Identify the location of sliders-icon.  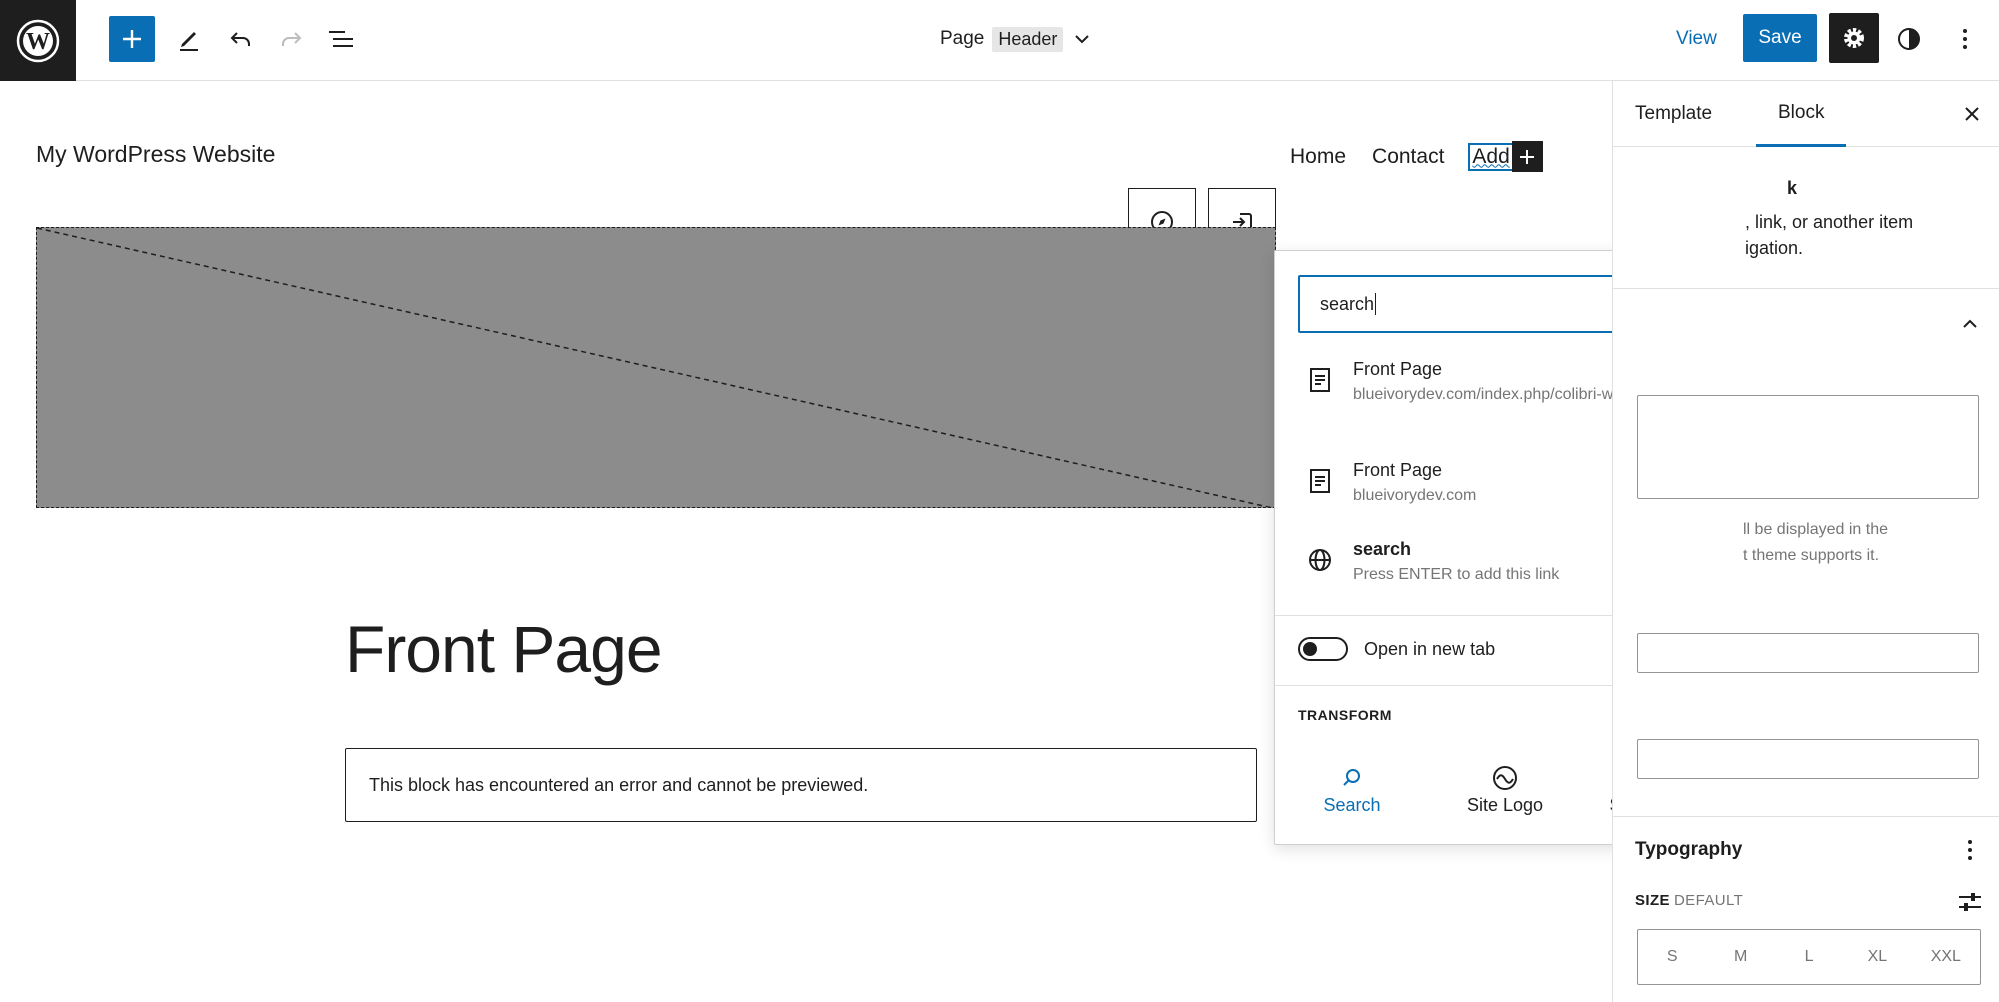
(1970, 902).